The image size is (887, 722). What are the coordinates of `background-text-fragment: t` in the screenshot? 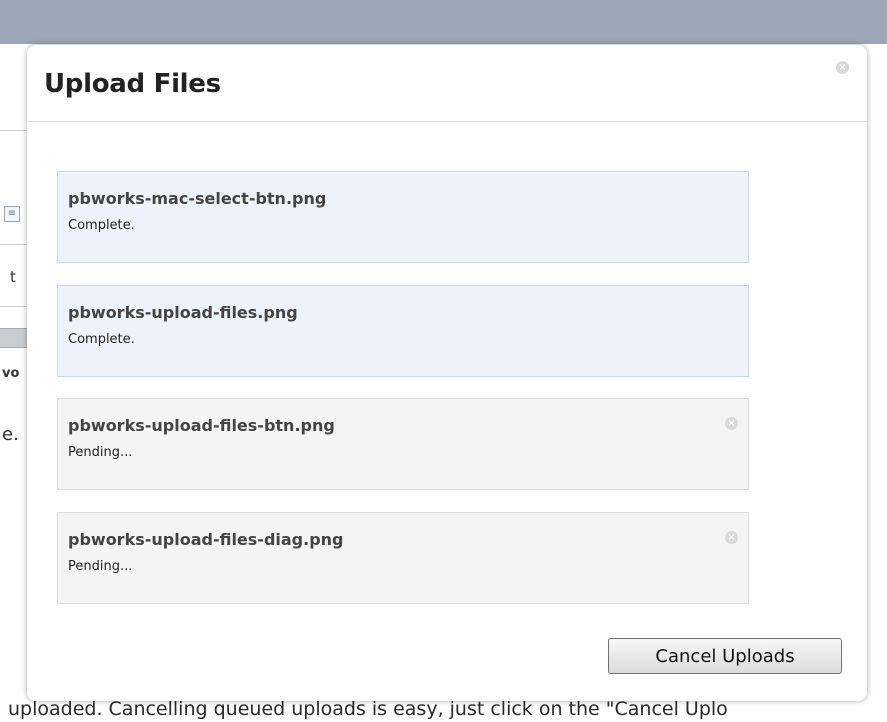 It's located at (13, 277).